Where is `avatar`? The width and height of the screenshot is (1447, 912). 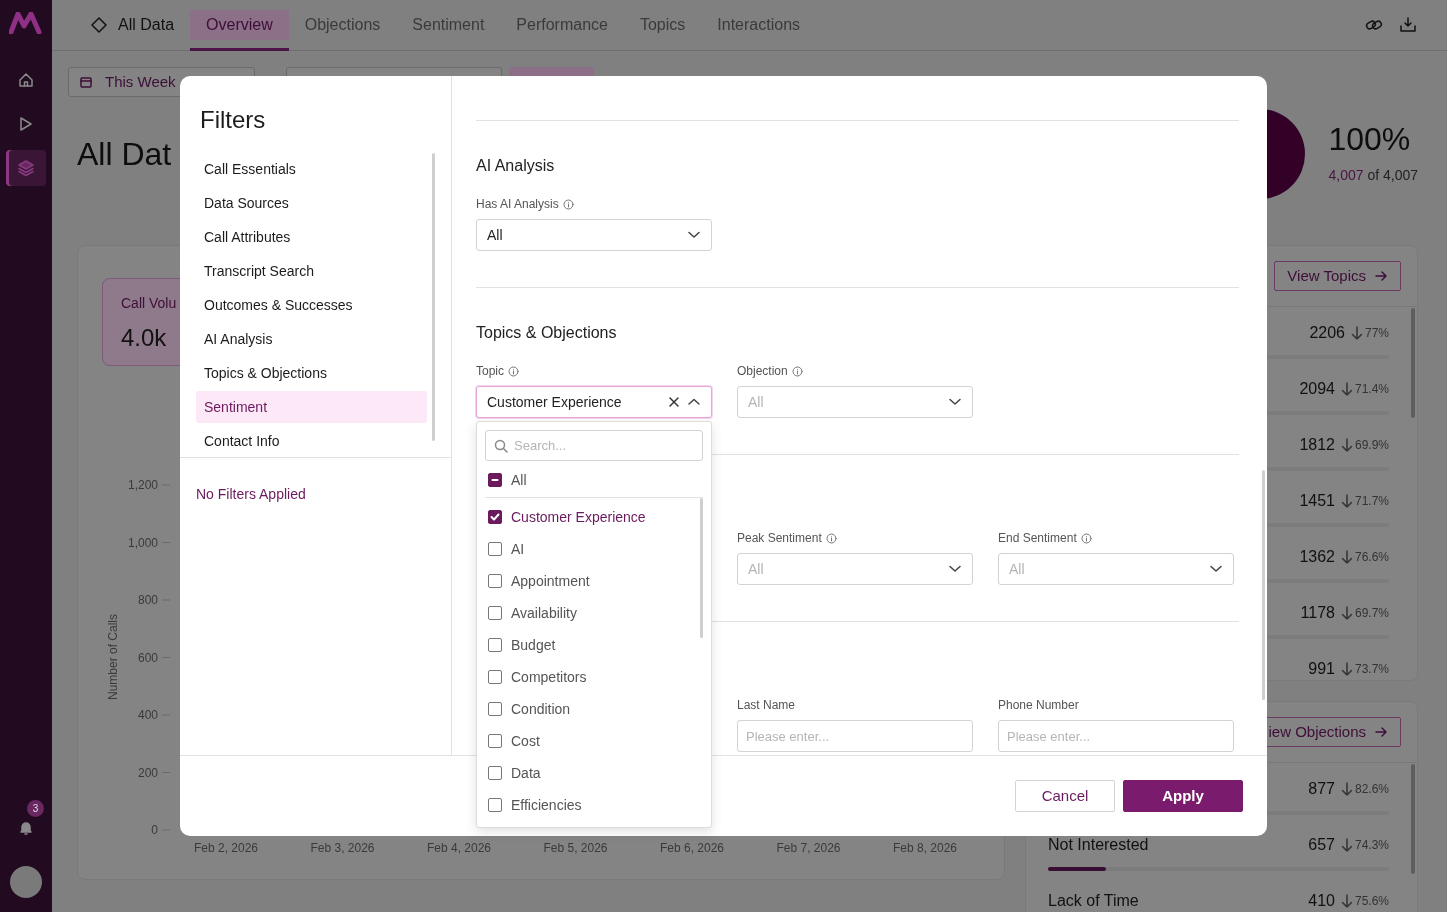
avatar is located at coordinates (26, 882).